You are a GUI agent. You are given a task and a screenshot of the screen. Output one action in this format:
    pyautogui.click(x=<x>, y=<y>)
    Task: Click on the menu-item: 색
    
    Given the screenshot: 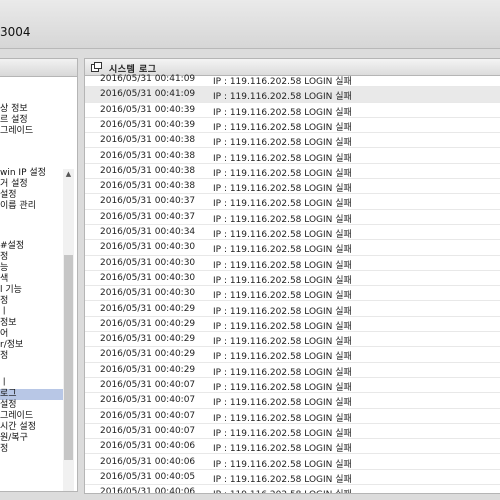 What is the action you would take?
    pyautogui.click(x=31, y=279)
    